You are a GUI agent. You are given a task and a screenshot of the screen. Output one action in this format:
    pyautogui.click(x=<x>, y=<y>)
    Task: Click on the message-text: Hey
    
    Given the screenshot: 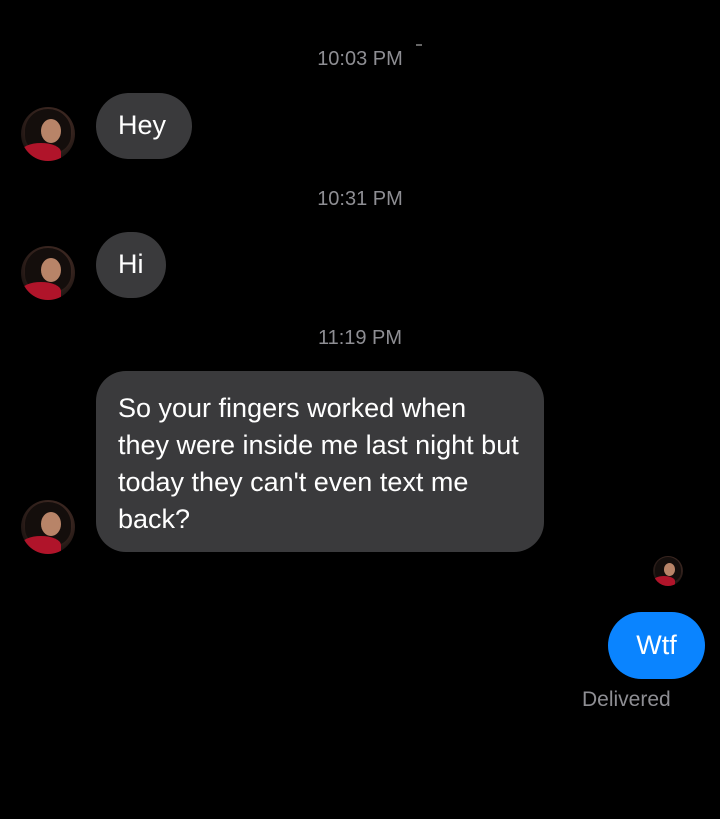 What is the action you would take?
    pyautogui.click(x=142, y=125)
    